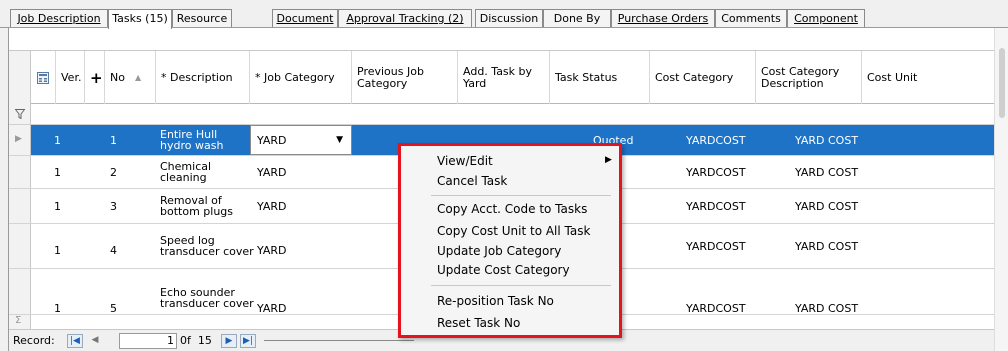 This screenshot has height=351, width=1008. I want to click on last-record-button: ▶|, so click(248, 341).